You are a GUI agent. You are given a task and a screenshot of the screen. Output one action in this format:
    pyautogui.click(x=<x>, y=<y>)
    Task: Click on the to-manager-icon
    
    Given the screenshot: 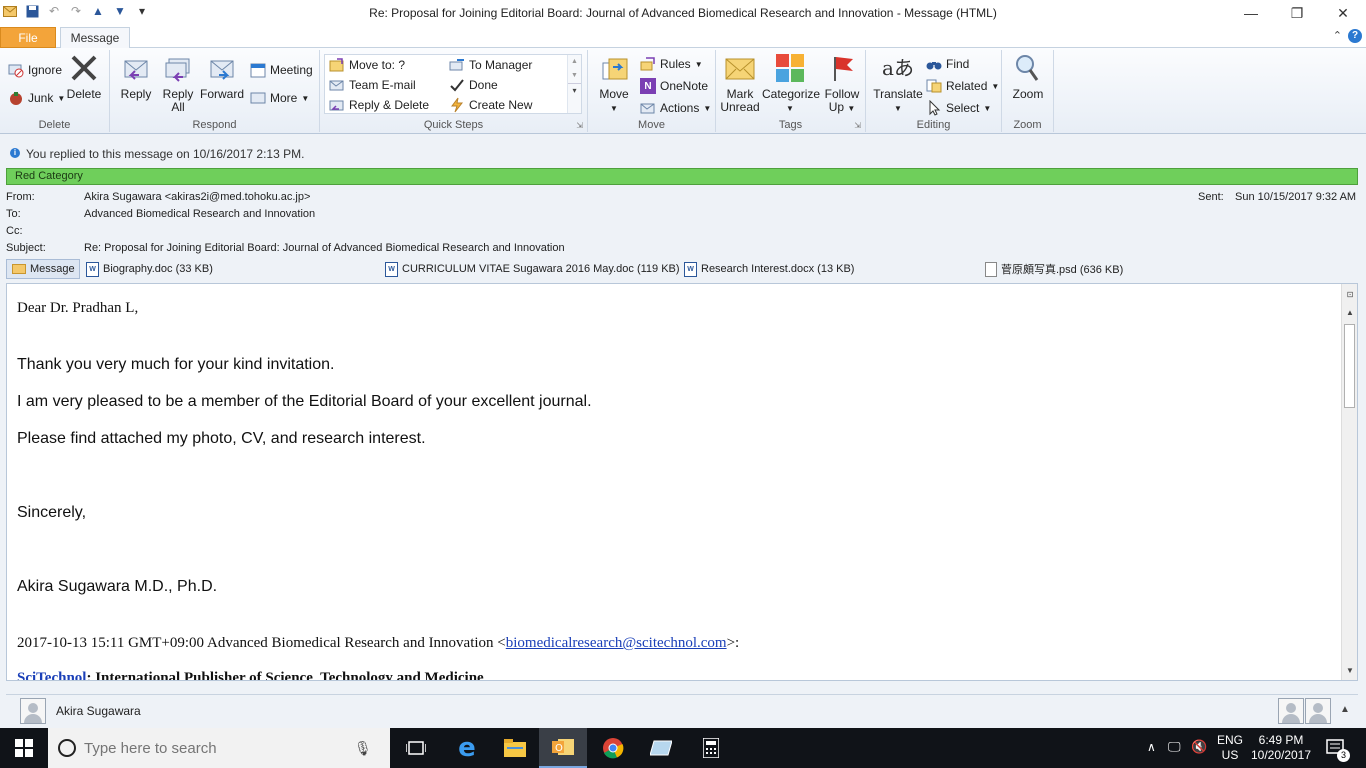 What is the action you would take?
    pyautogui.click(x=457, y=65)
    